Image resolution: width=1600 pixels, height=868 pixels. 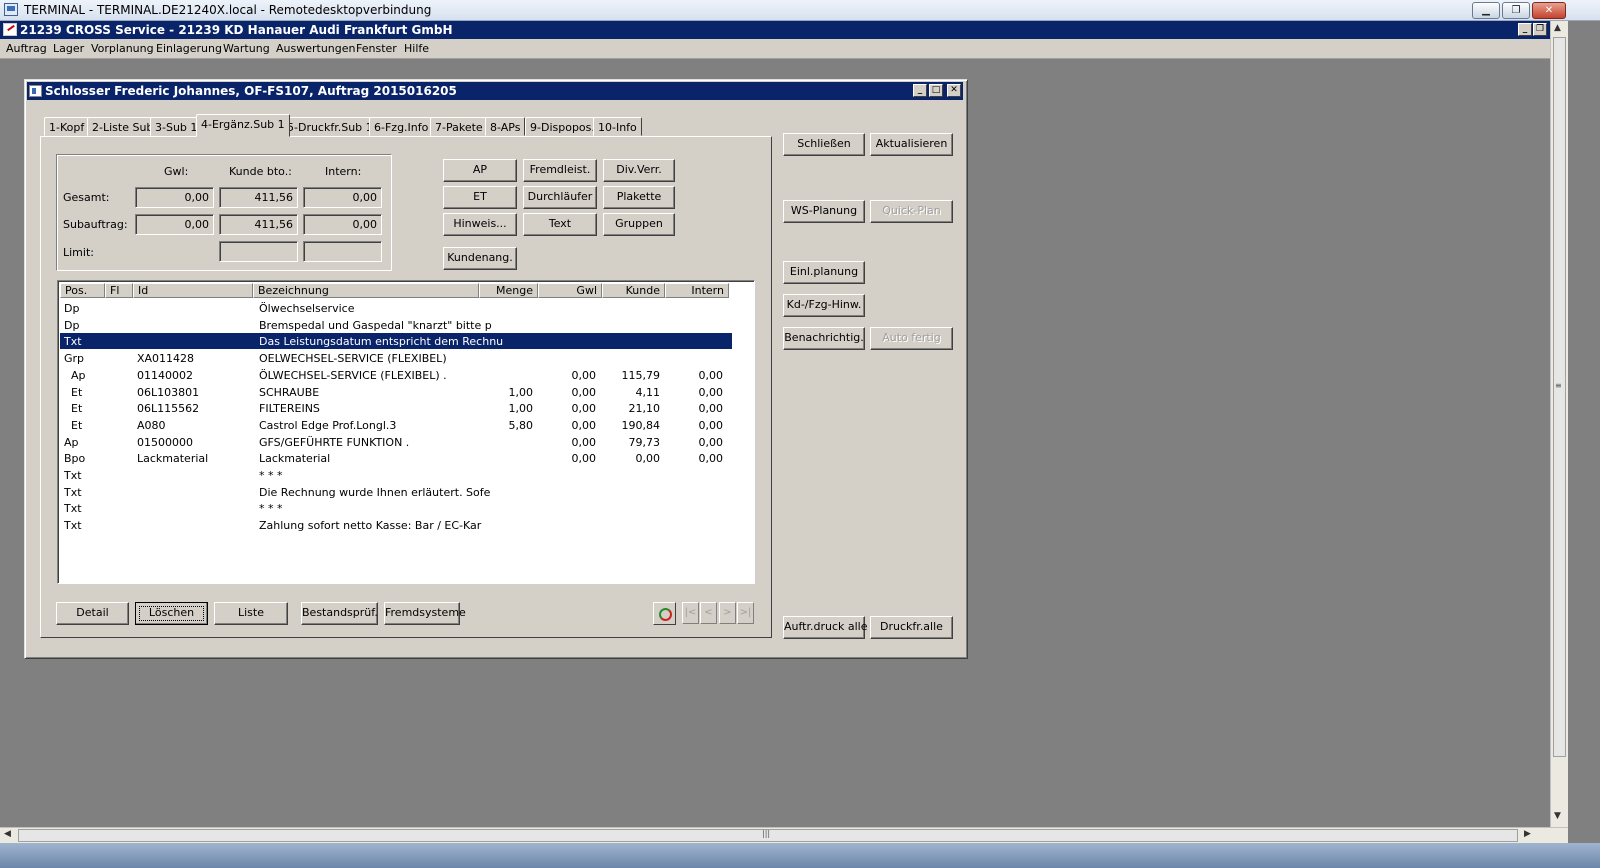 I want to click on menu-einlagerung: Einlagerung, so click(x=189, y=48).